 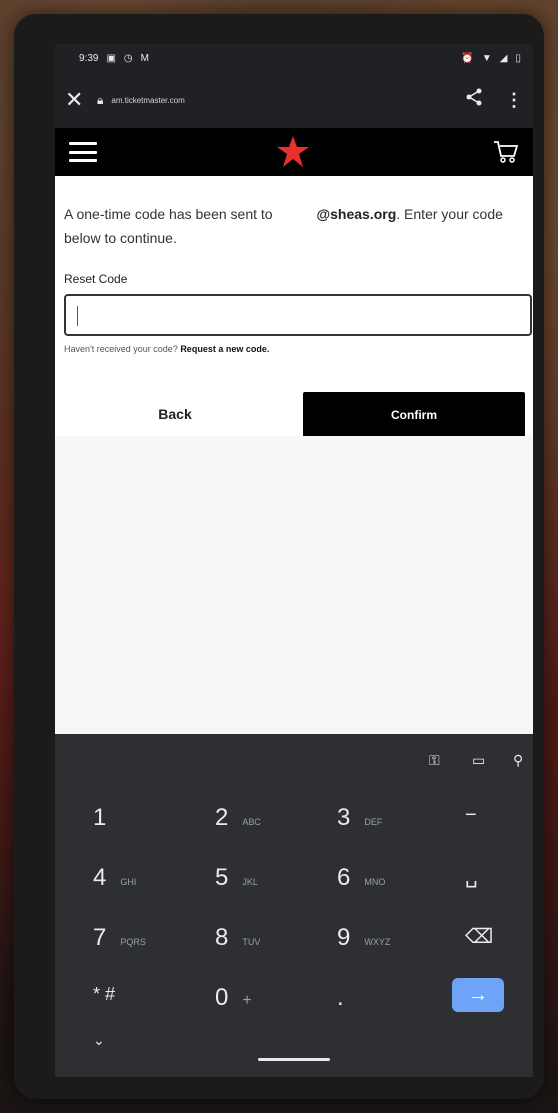 What do you see at coordinates (414, 414) in the screenshot?
I see `confirm-button: Confirm` at bounding box center [414, 414].